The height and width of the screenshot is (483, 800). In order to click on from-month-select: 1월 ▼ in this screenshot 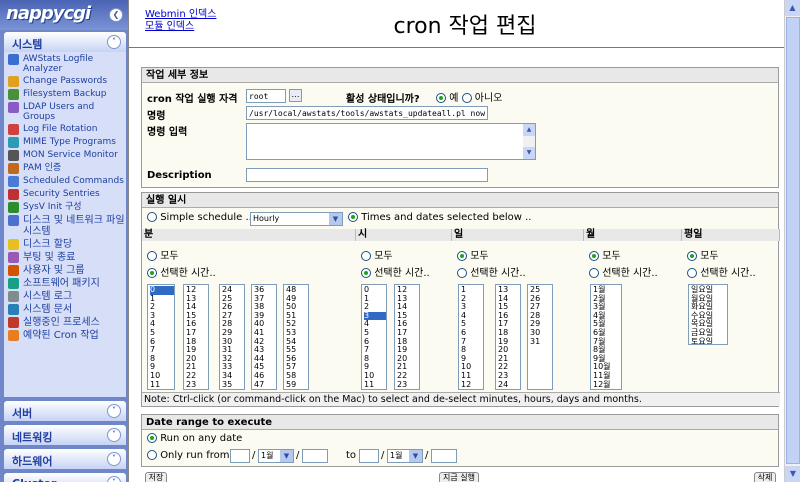, I will do `click(276, 456)`.